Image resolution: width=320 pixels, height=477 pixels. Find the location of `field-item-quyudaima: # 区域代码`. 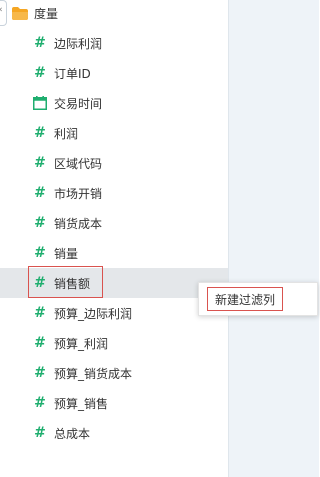

field-item-quyudaima: # 区域代码 is located at coordinates (114, 163).